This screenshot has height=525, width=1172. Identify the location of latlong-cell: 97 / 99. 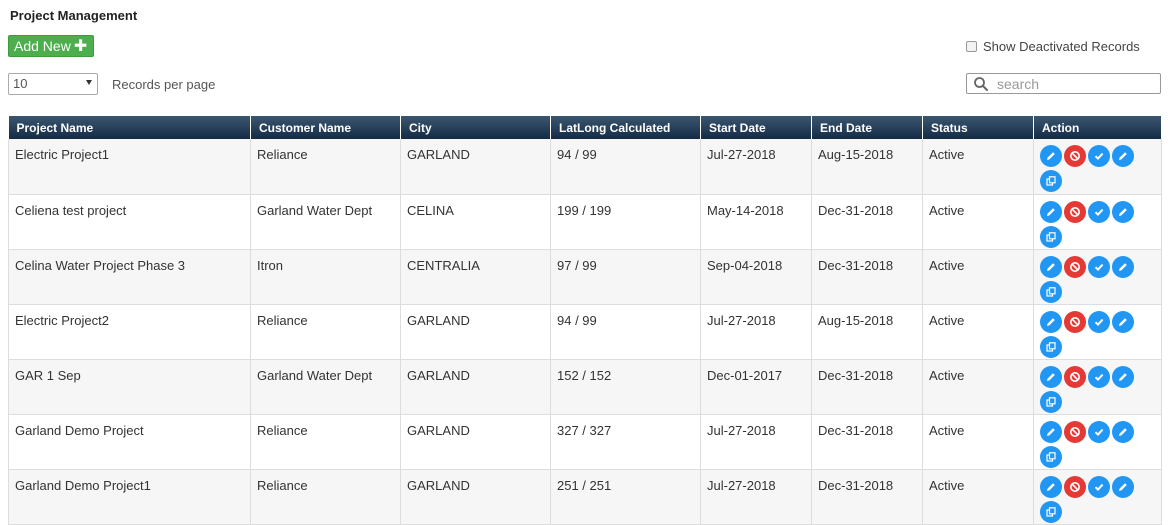
(625, 277).